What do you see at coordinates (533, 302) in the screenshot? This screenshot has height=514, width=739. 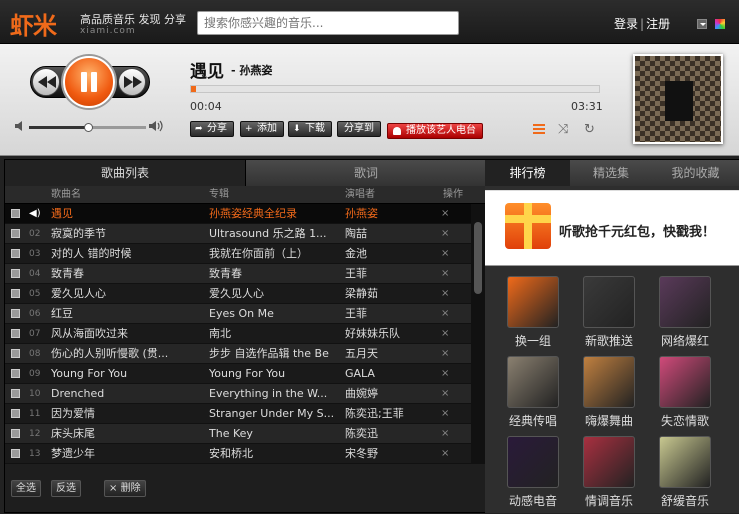 I see `refresh-icon` at bounding box center [533, 302].